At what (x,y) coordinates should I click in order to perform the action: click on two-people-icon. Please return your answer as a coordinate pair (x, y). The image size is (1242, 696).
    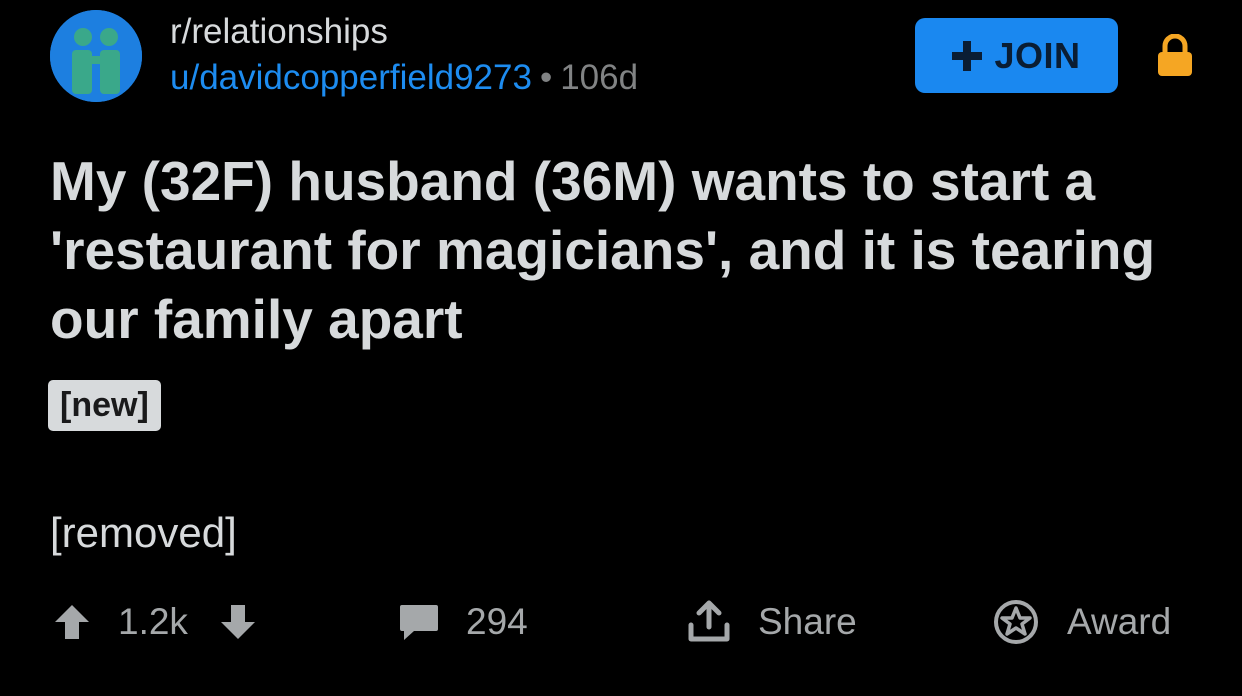
    Looking at the image, I should click on (96, 56).